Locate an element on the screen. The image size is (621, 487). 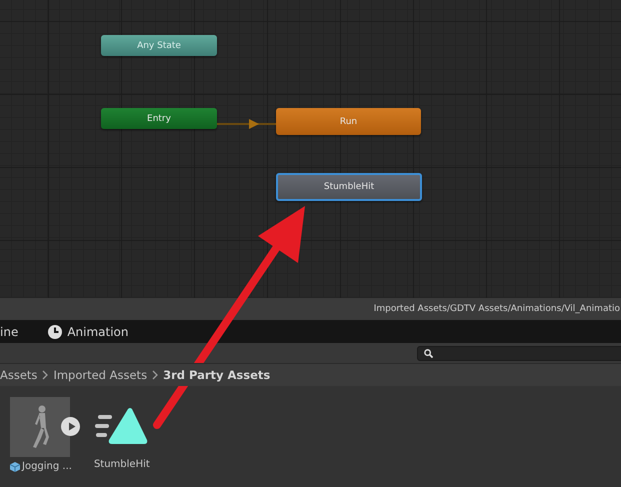
search-icon is located at coordinates (428, 353).